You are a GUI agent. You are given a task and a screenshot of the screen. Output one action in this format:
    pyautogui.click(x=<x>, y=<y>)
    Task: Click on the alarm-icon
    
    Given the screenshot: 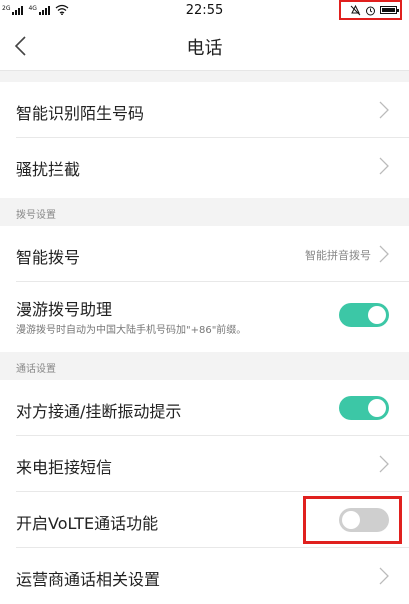 What is the action you would take?
    pyautogui.click(x=370, y=10)
    